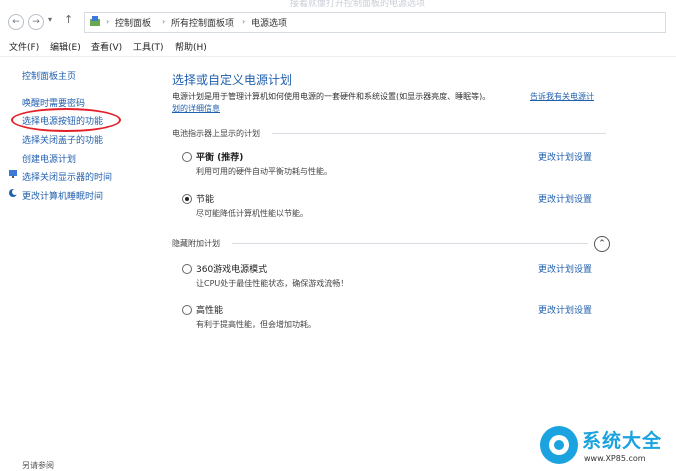  I want to click on section-header-hidden-plans: 隐藏附加计划, so click(196, 243).